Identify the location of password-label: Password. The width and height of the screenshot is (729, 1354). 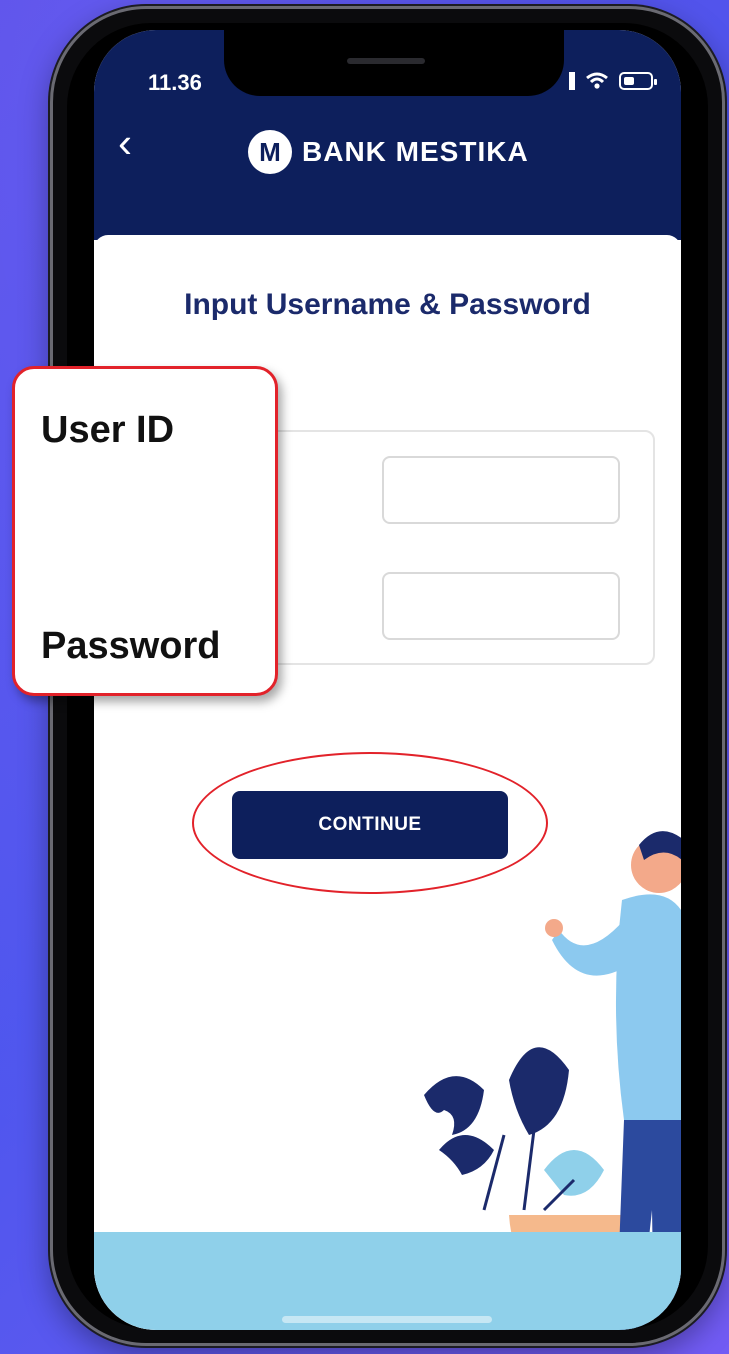
(131, 646).